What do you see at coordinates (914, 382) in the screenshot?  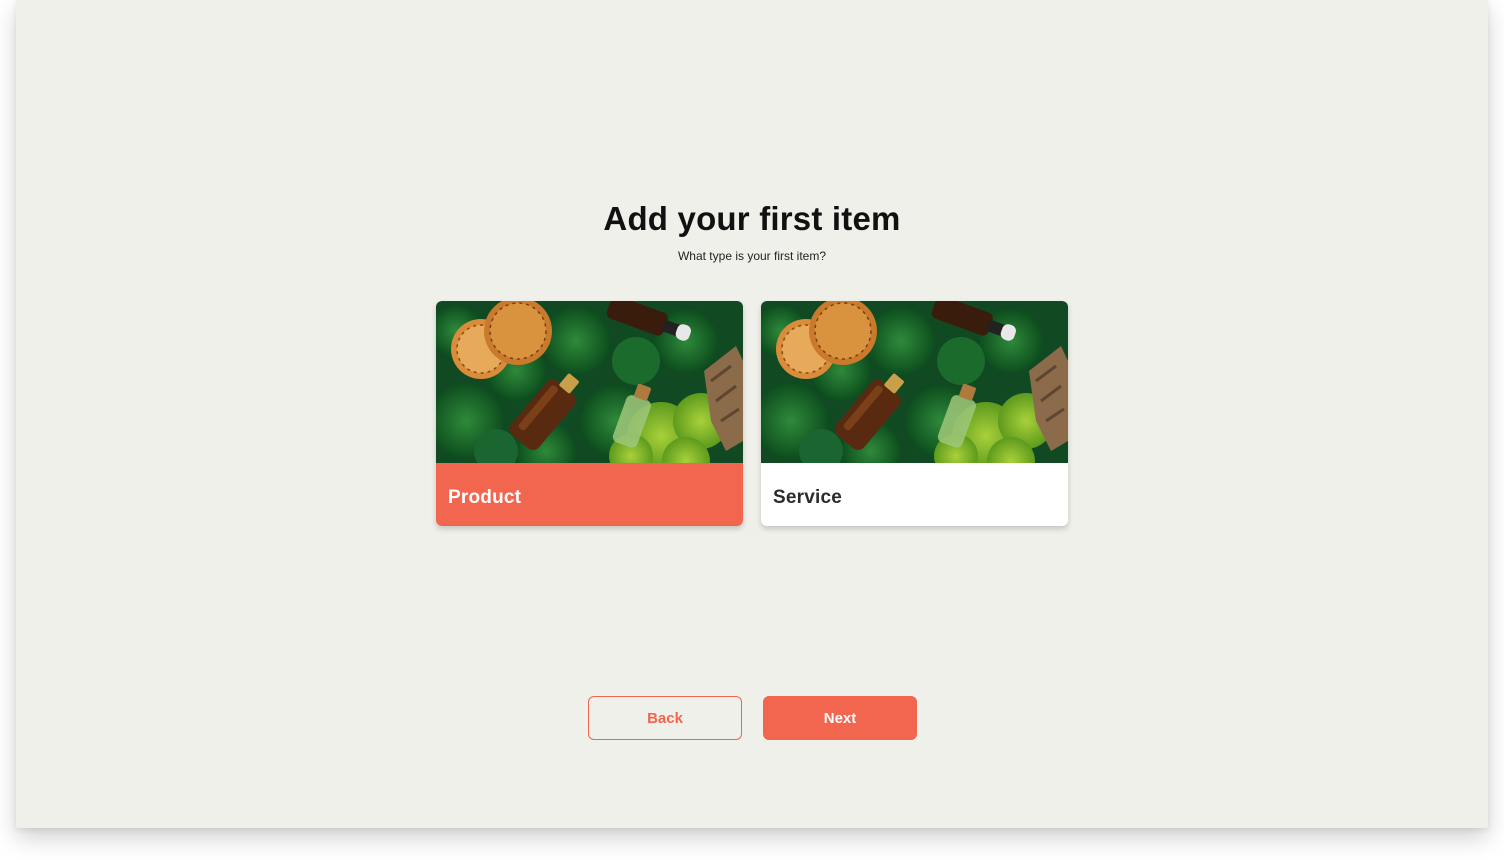 I see `option-photo-service` at bounding box center [914, 382].